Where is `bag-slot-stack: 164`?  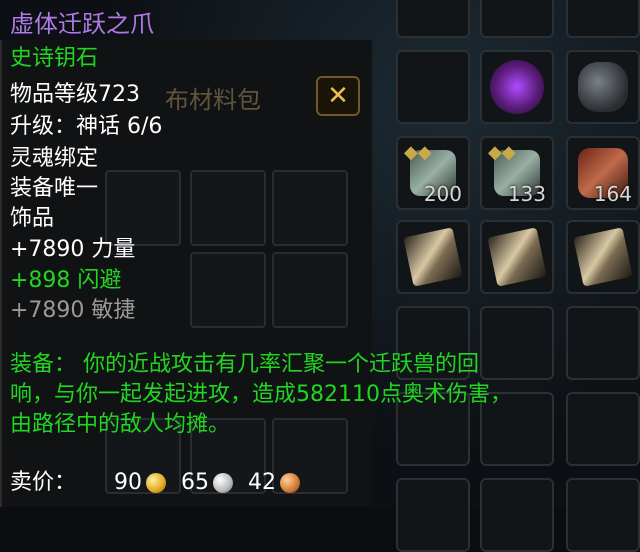 bag-slot-stack: 164 is located at coordinates (603, 173).